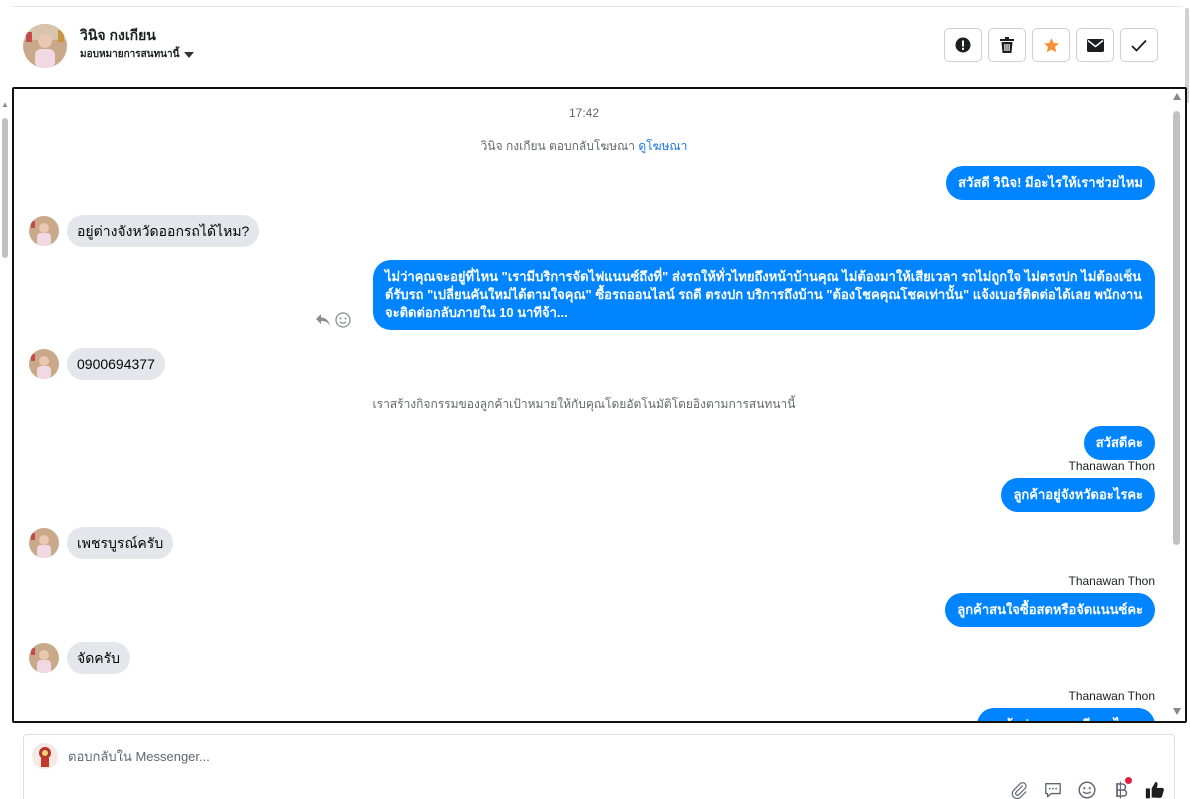  I want to click on reply-composer, so click(599, 766).